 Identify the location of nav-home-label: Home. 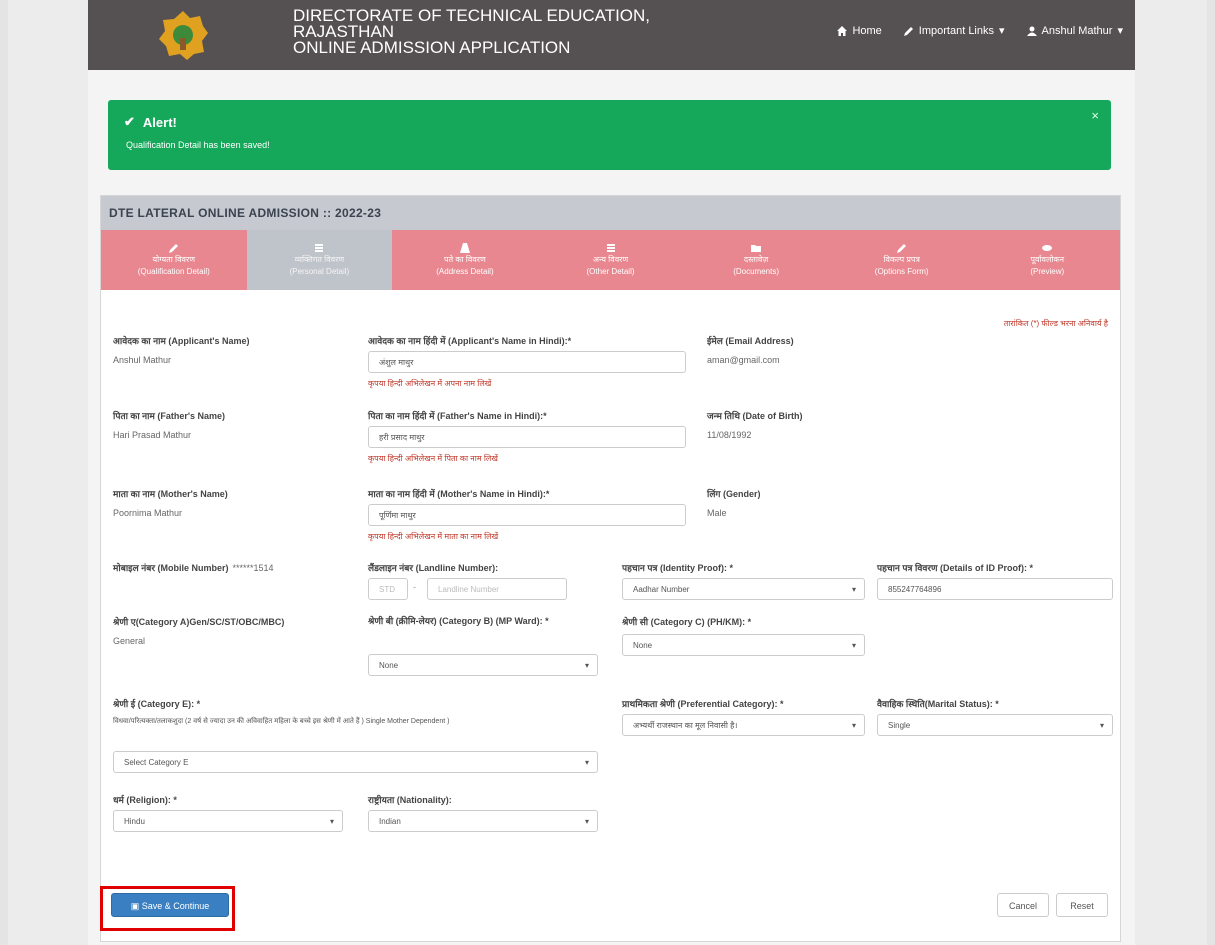
(867, 30).